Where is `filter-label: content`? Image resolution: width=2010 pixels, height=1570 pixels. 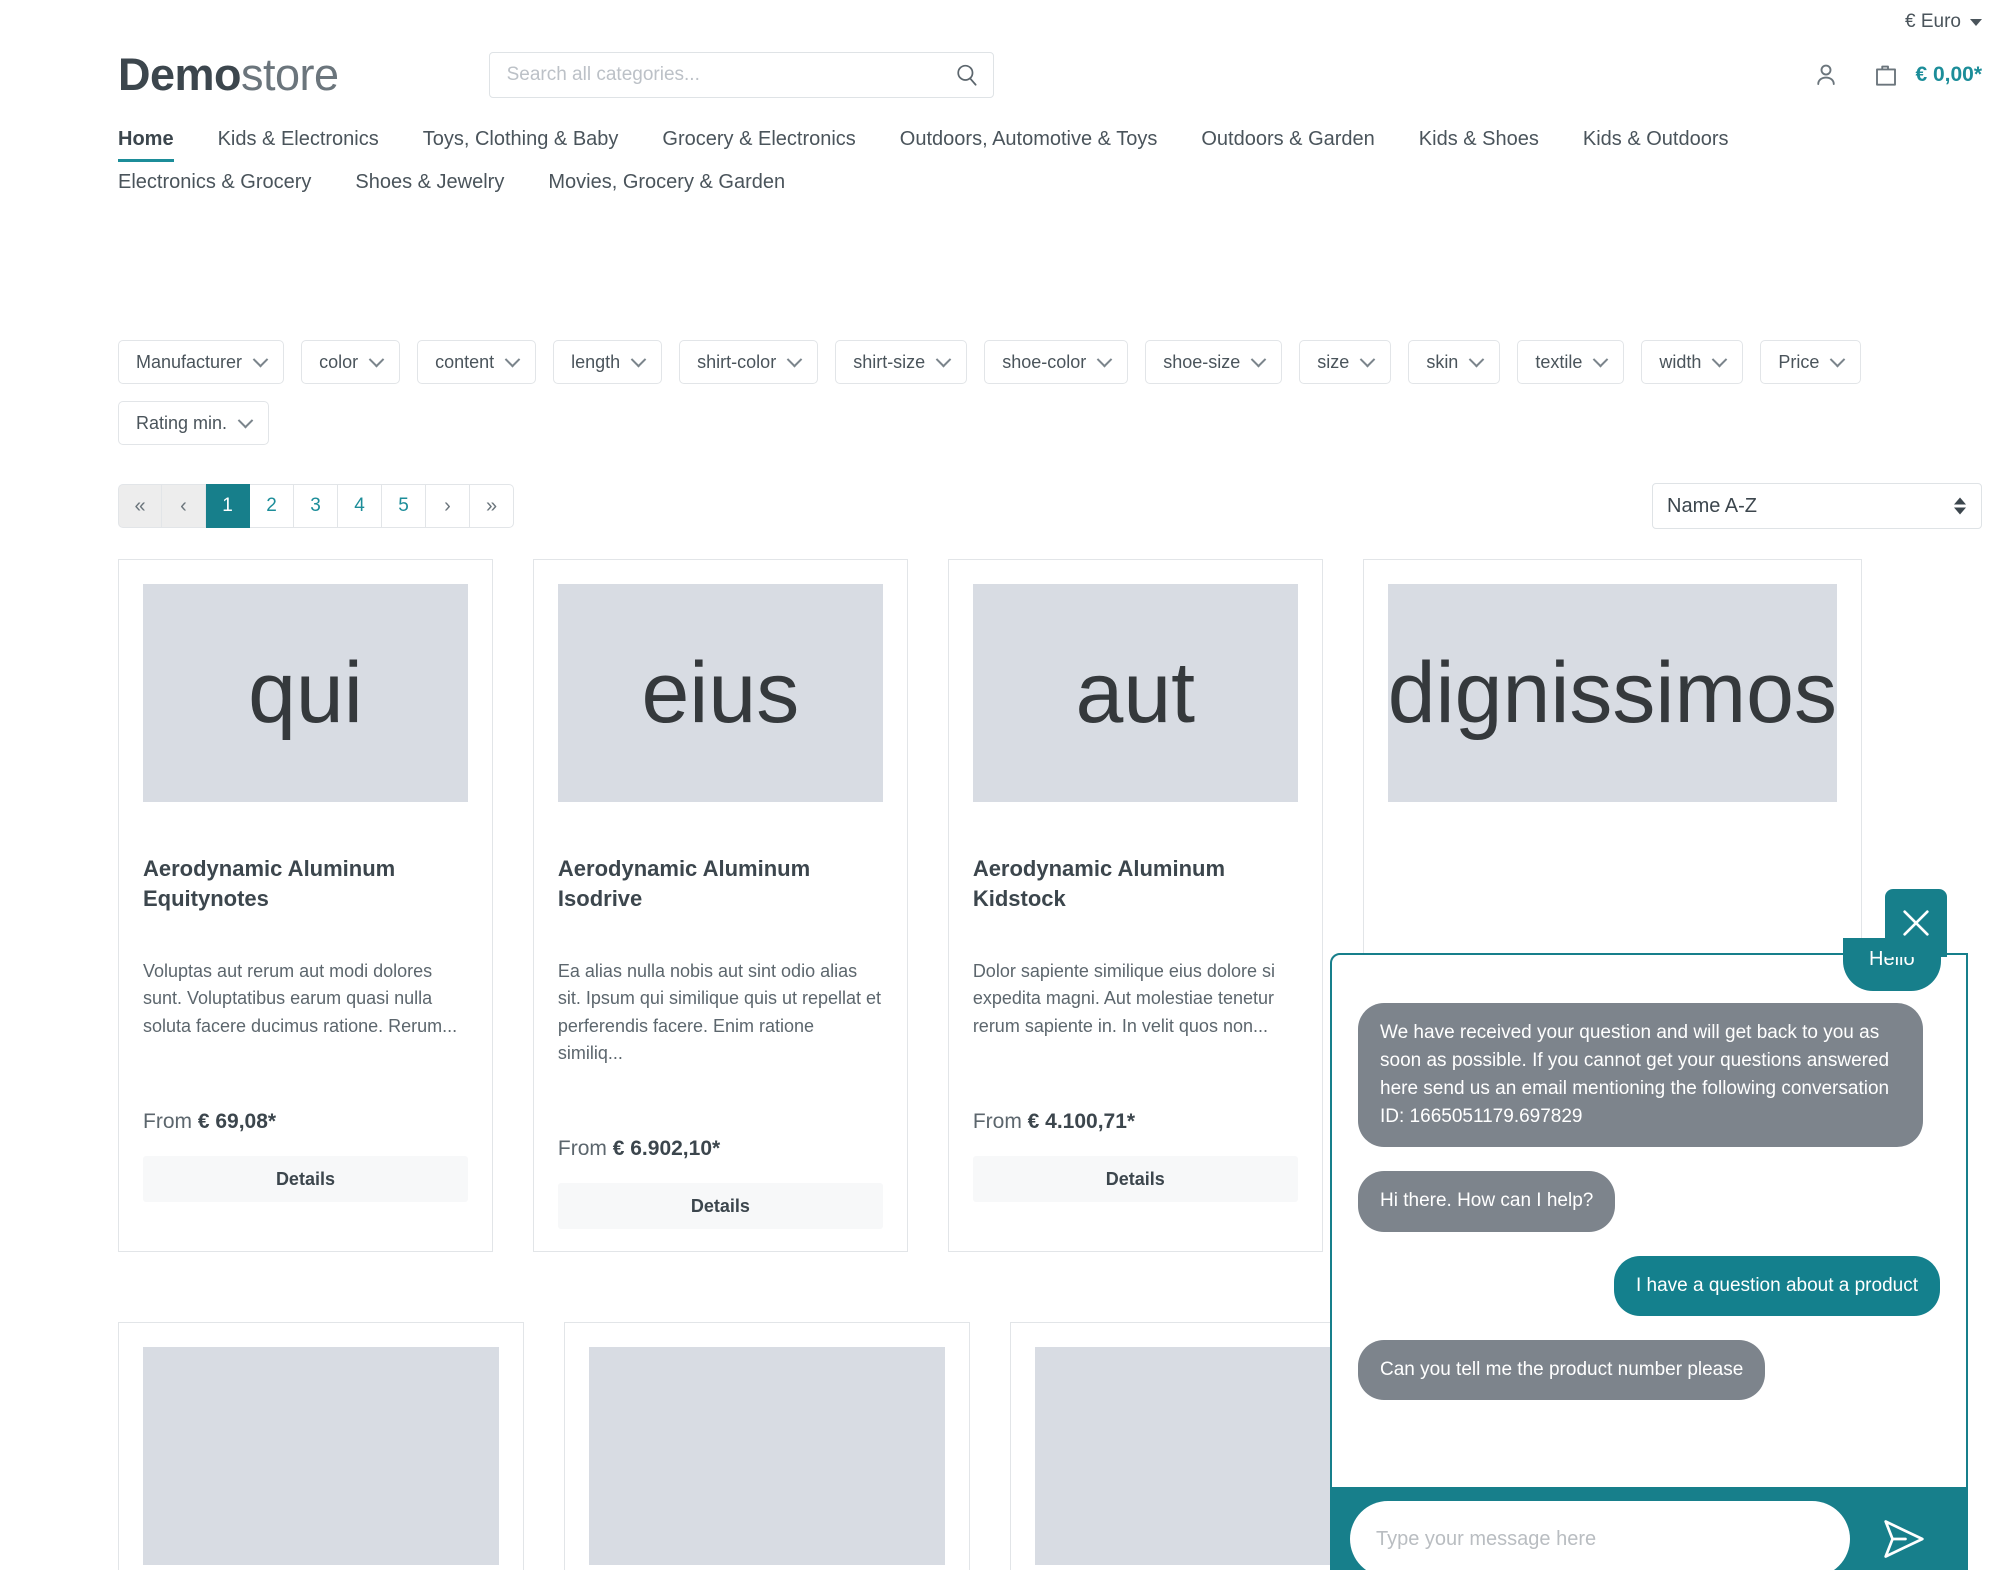 filter-label: content is located at coordinates (465, 361).